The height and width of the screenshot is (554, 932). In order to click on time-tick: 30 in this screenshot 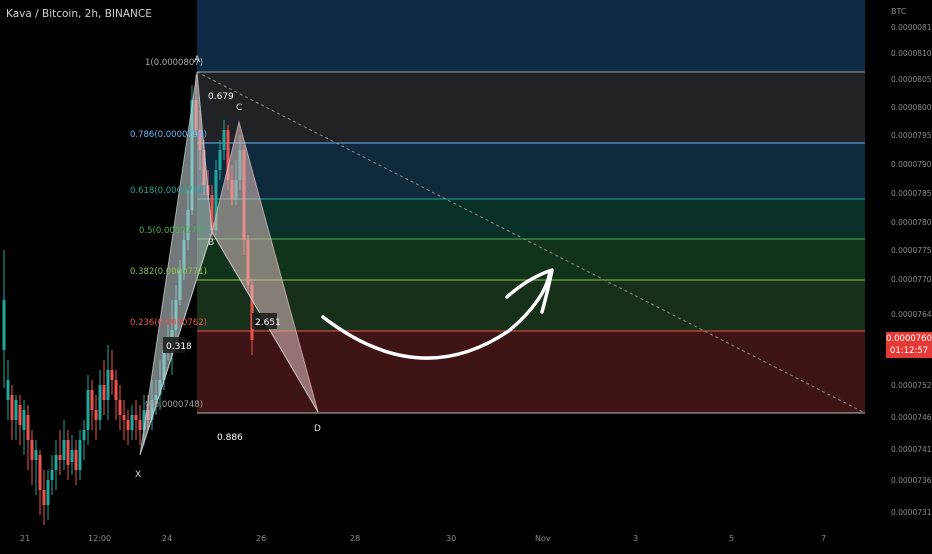, I will do `click(451, 538)`.